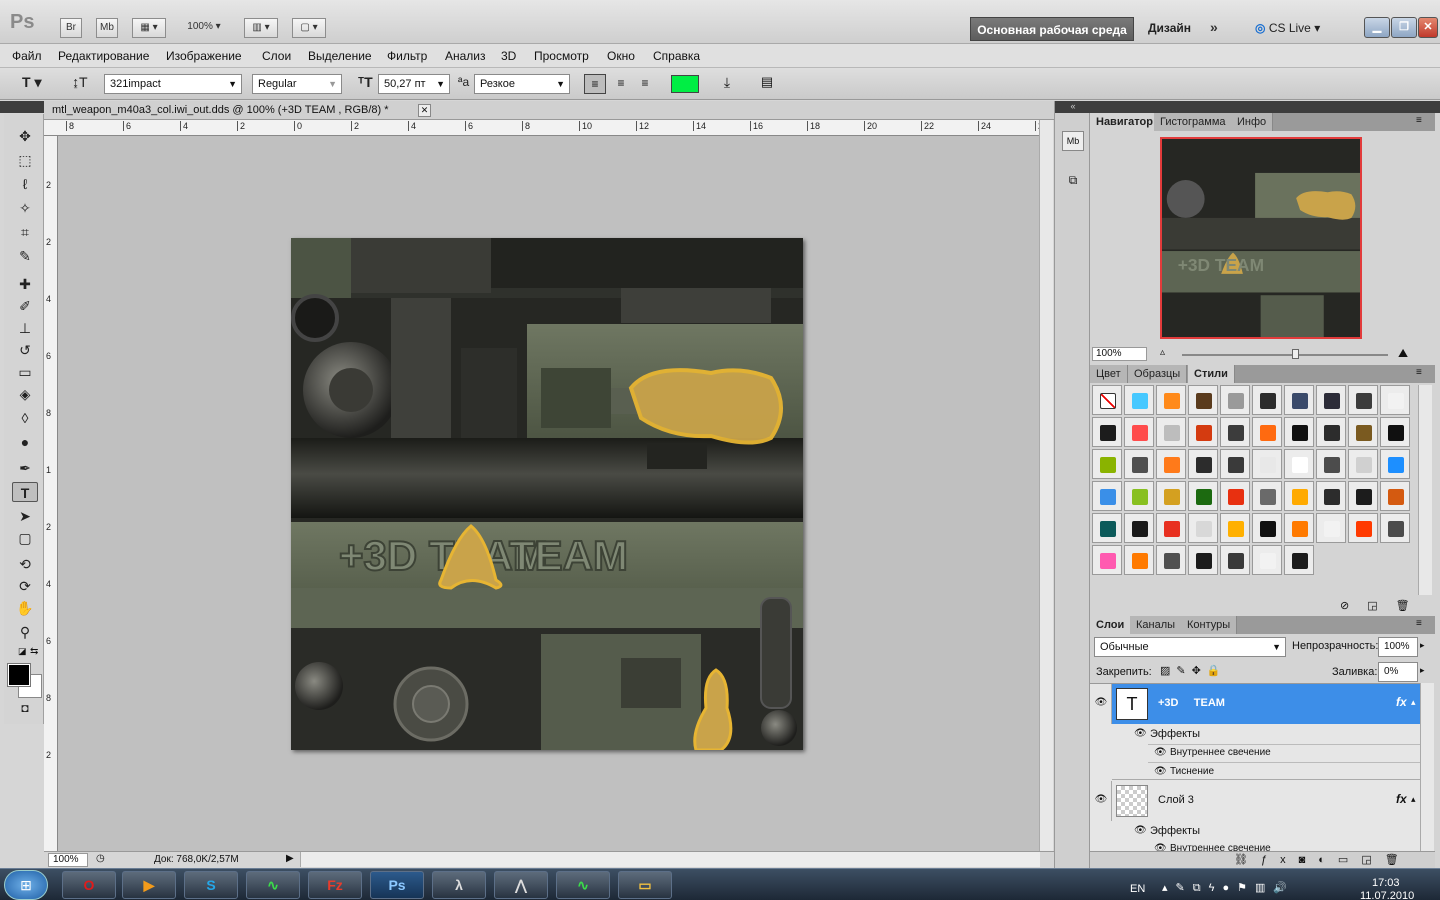 This screenshot has width=1440, height=900. Describe the element at coordinates (1073, 107) in the screenshot. I see `collapse-panels-icon: «` at that location.